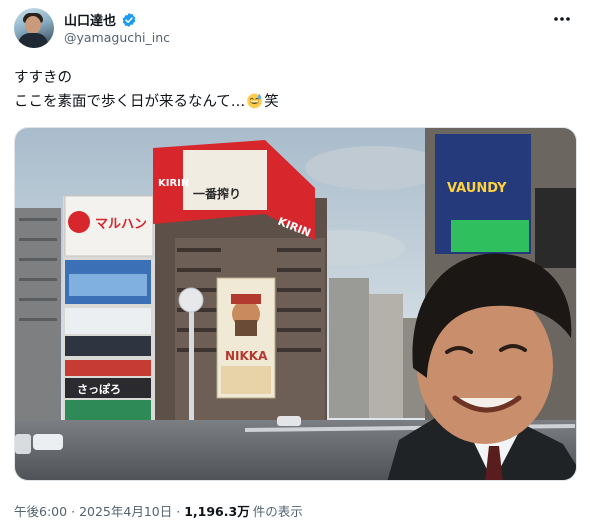 Image resolution: width=590 pixels, height=532 pixels. I want to click on more-options-icon, so click(562, 19).